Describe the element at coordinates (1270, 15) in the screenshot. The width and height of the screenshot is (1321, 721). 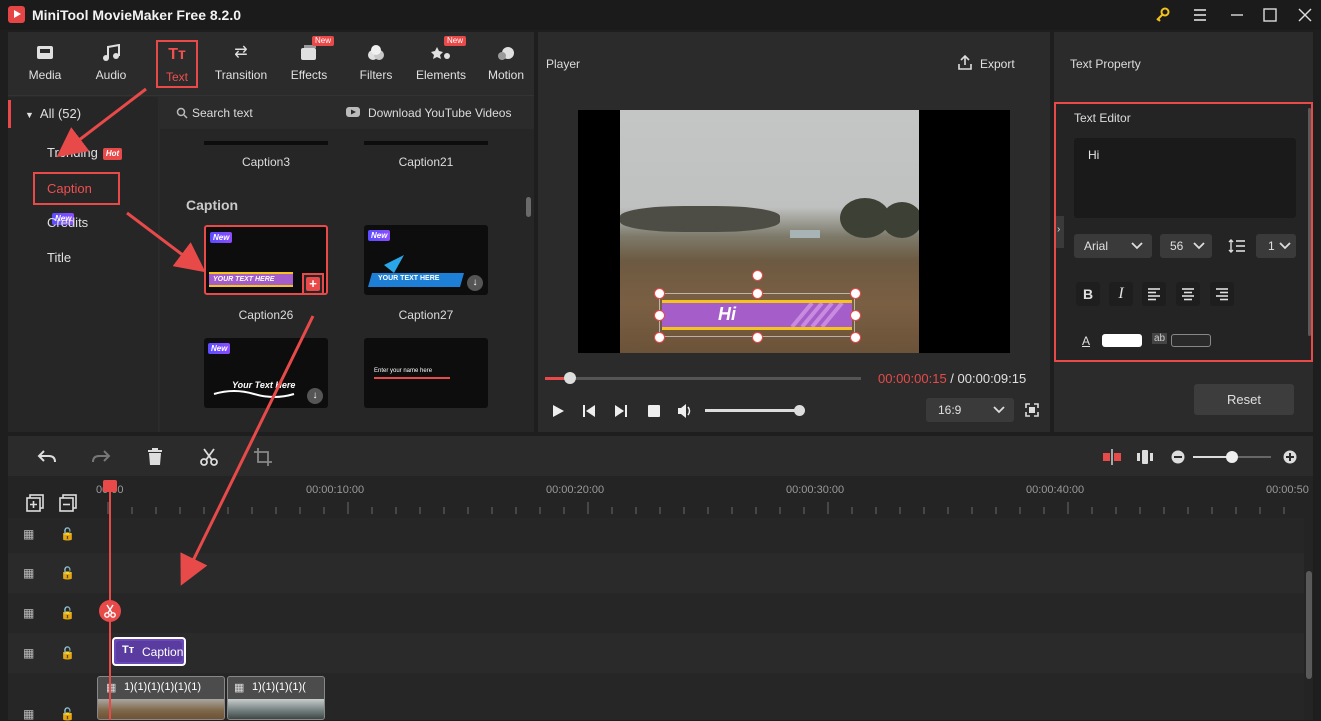
I see `maximize-icon` at that location.